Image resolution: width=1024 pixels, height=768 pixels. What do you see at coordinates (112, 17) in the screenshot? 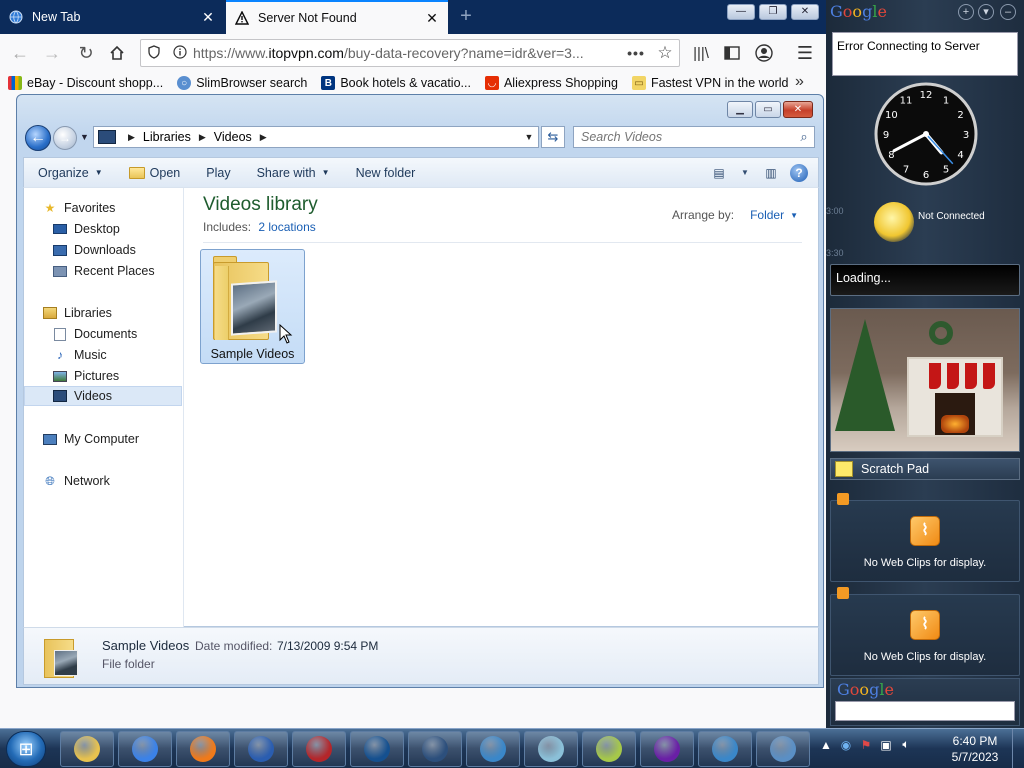
I see `tab-new-tab: New Tab ✕` at bounding box center [112, 17].